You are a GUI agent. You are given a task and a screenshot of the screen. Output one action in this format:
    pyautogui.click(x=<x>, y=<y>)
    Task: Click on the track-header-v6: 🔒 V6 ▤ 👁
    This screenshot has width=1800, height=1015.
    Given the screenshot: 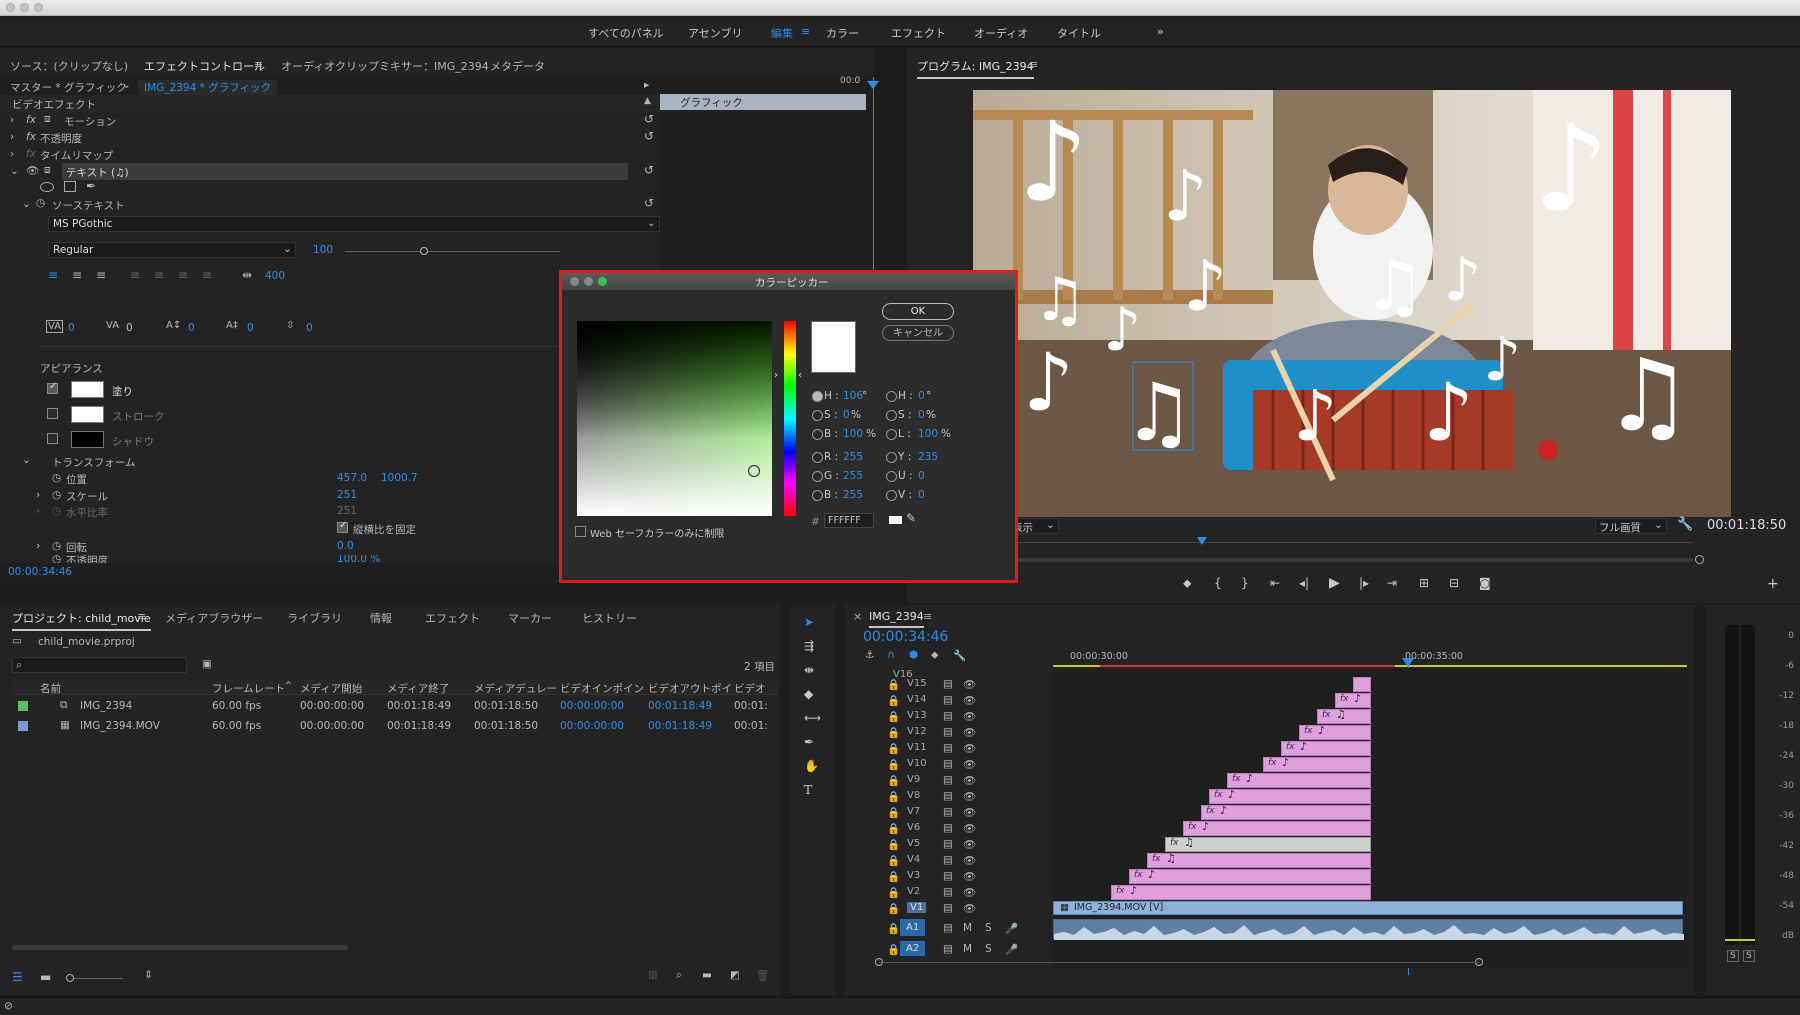 What is the action you would take?
    pyautogui.click(x=945, y=829)
    